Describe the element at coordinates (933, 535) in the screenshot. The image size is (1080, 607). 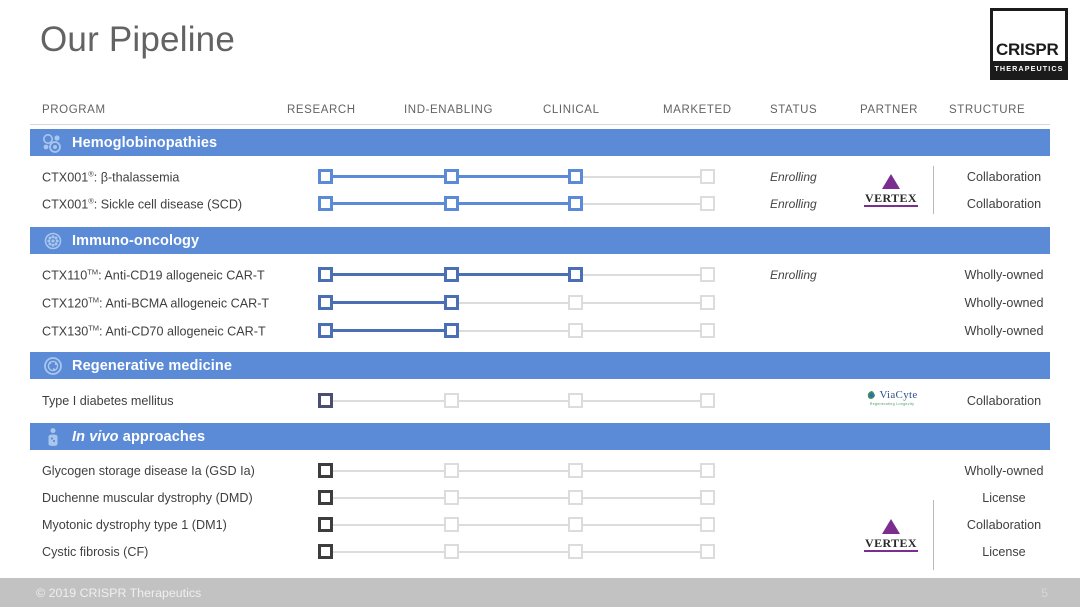
I see `partner-bracket` at that location.